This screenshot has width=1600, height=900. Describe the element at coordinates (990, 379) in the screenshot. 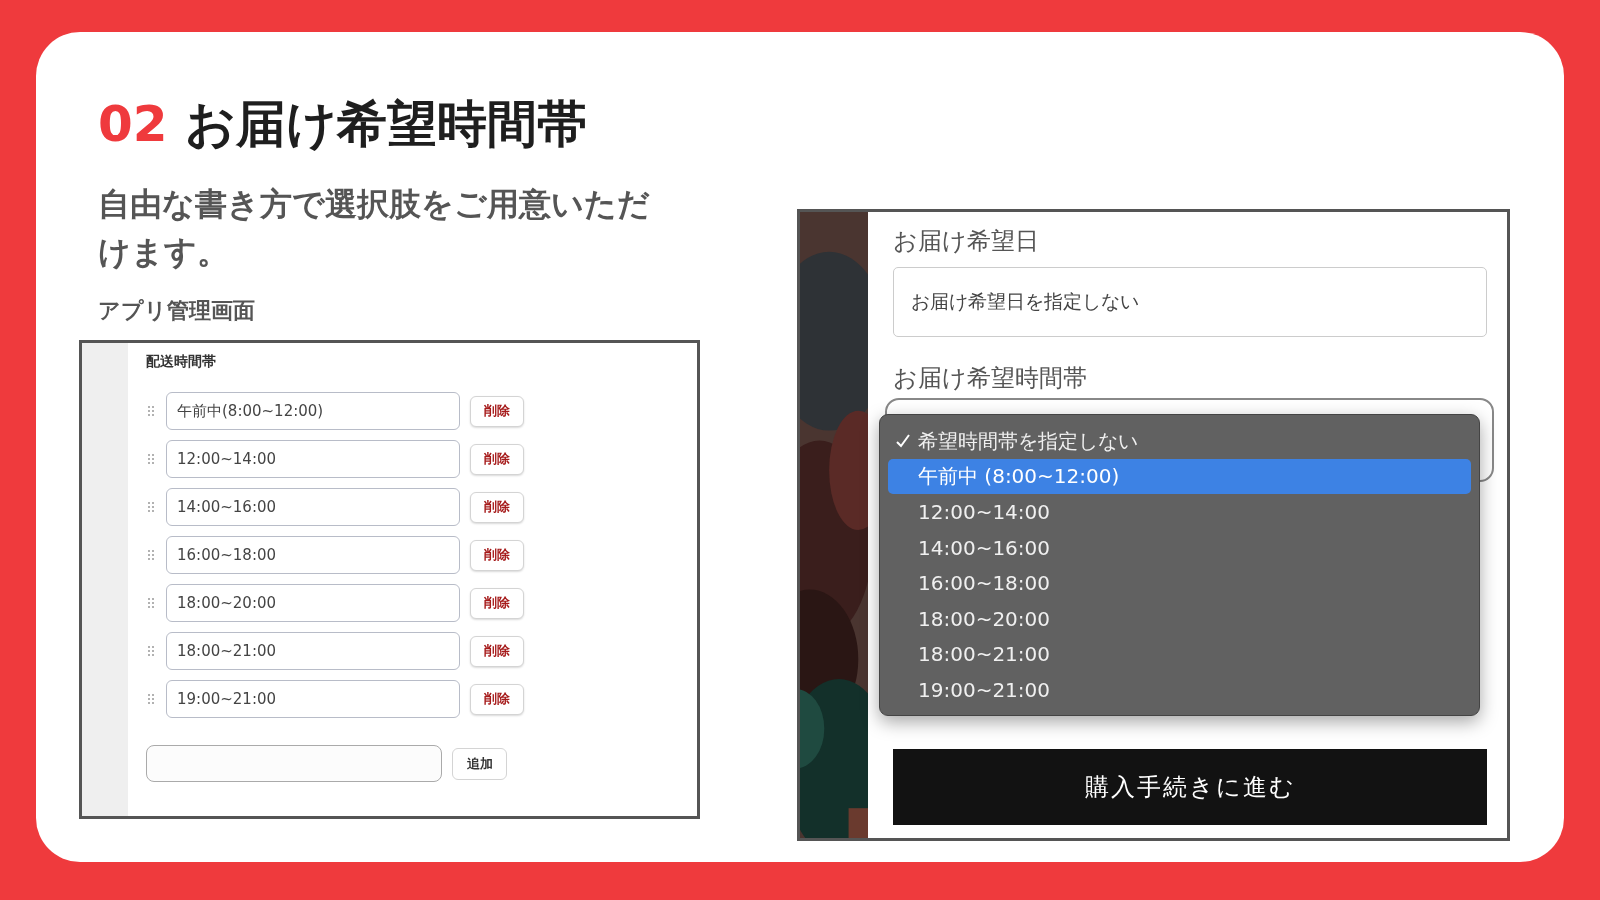

I see `field-label: お届け希望時間帯` at that location.